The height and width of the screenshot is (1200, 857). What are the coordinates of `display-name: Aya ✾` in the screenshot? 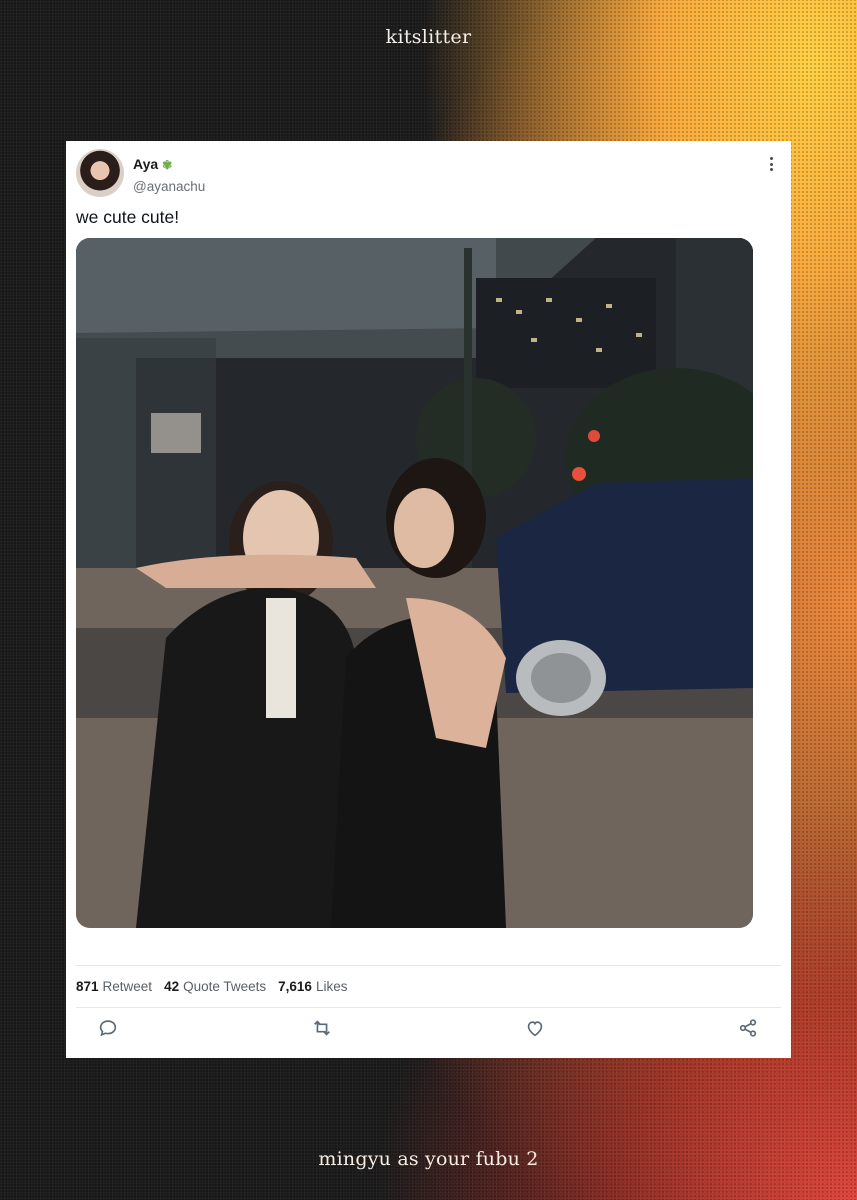 It's located at (152, 164).